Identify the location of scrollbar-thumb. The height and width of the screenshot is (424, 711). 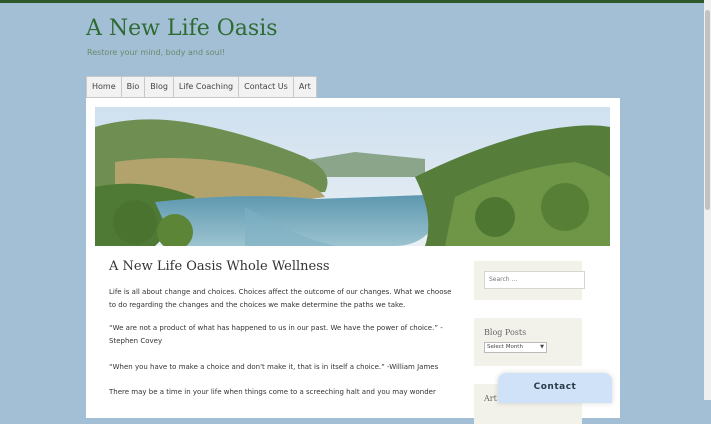
(707, 110).